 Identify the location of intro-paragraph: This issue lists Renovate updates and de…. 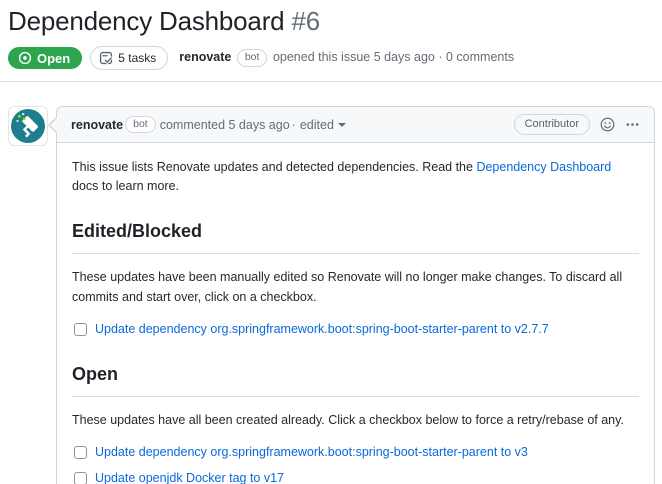
(355, 177).